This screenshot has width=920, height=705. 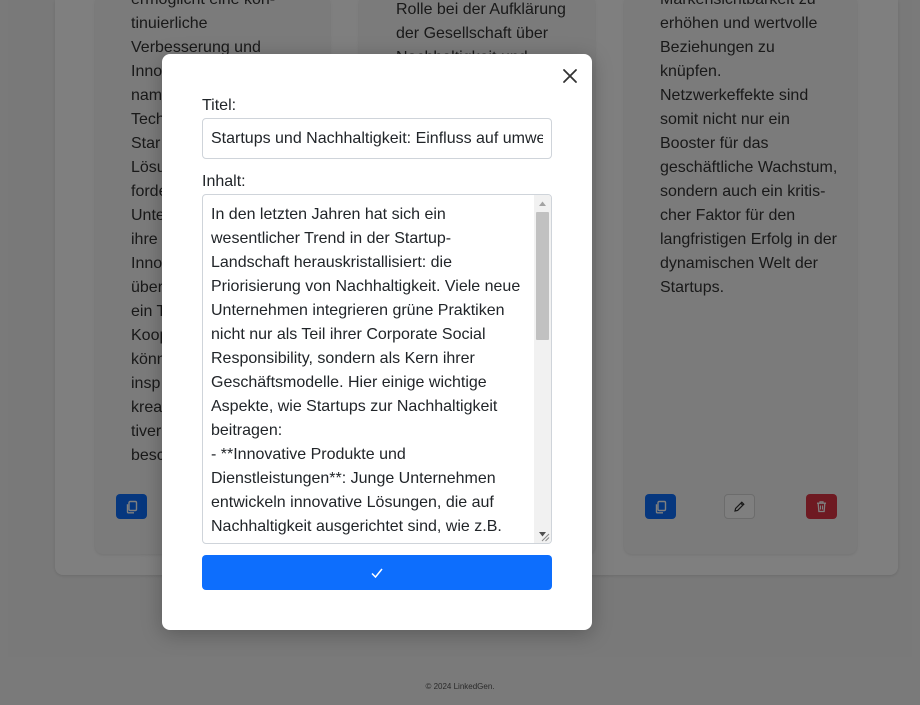 I want to click on title-label: Titel:, so click(x=219, y=105).